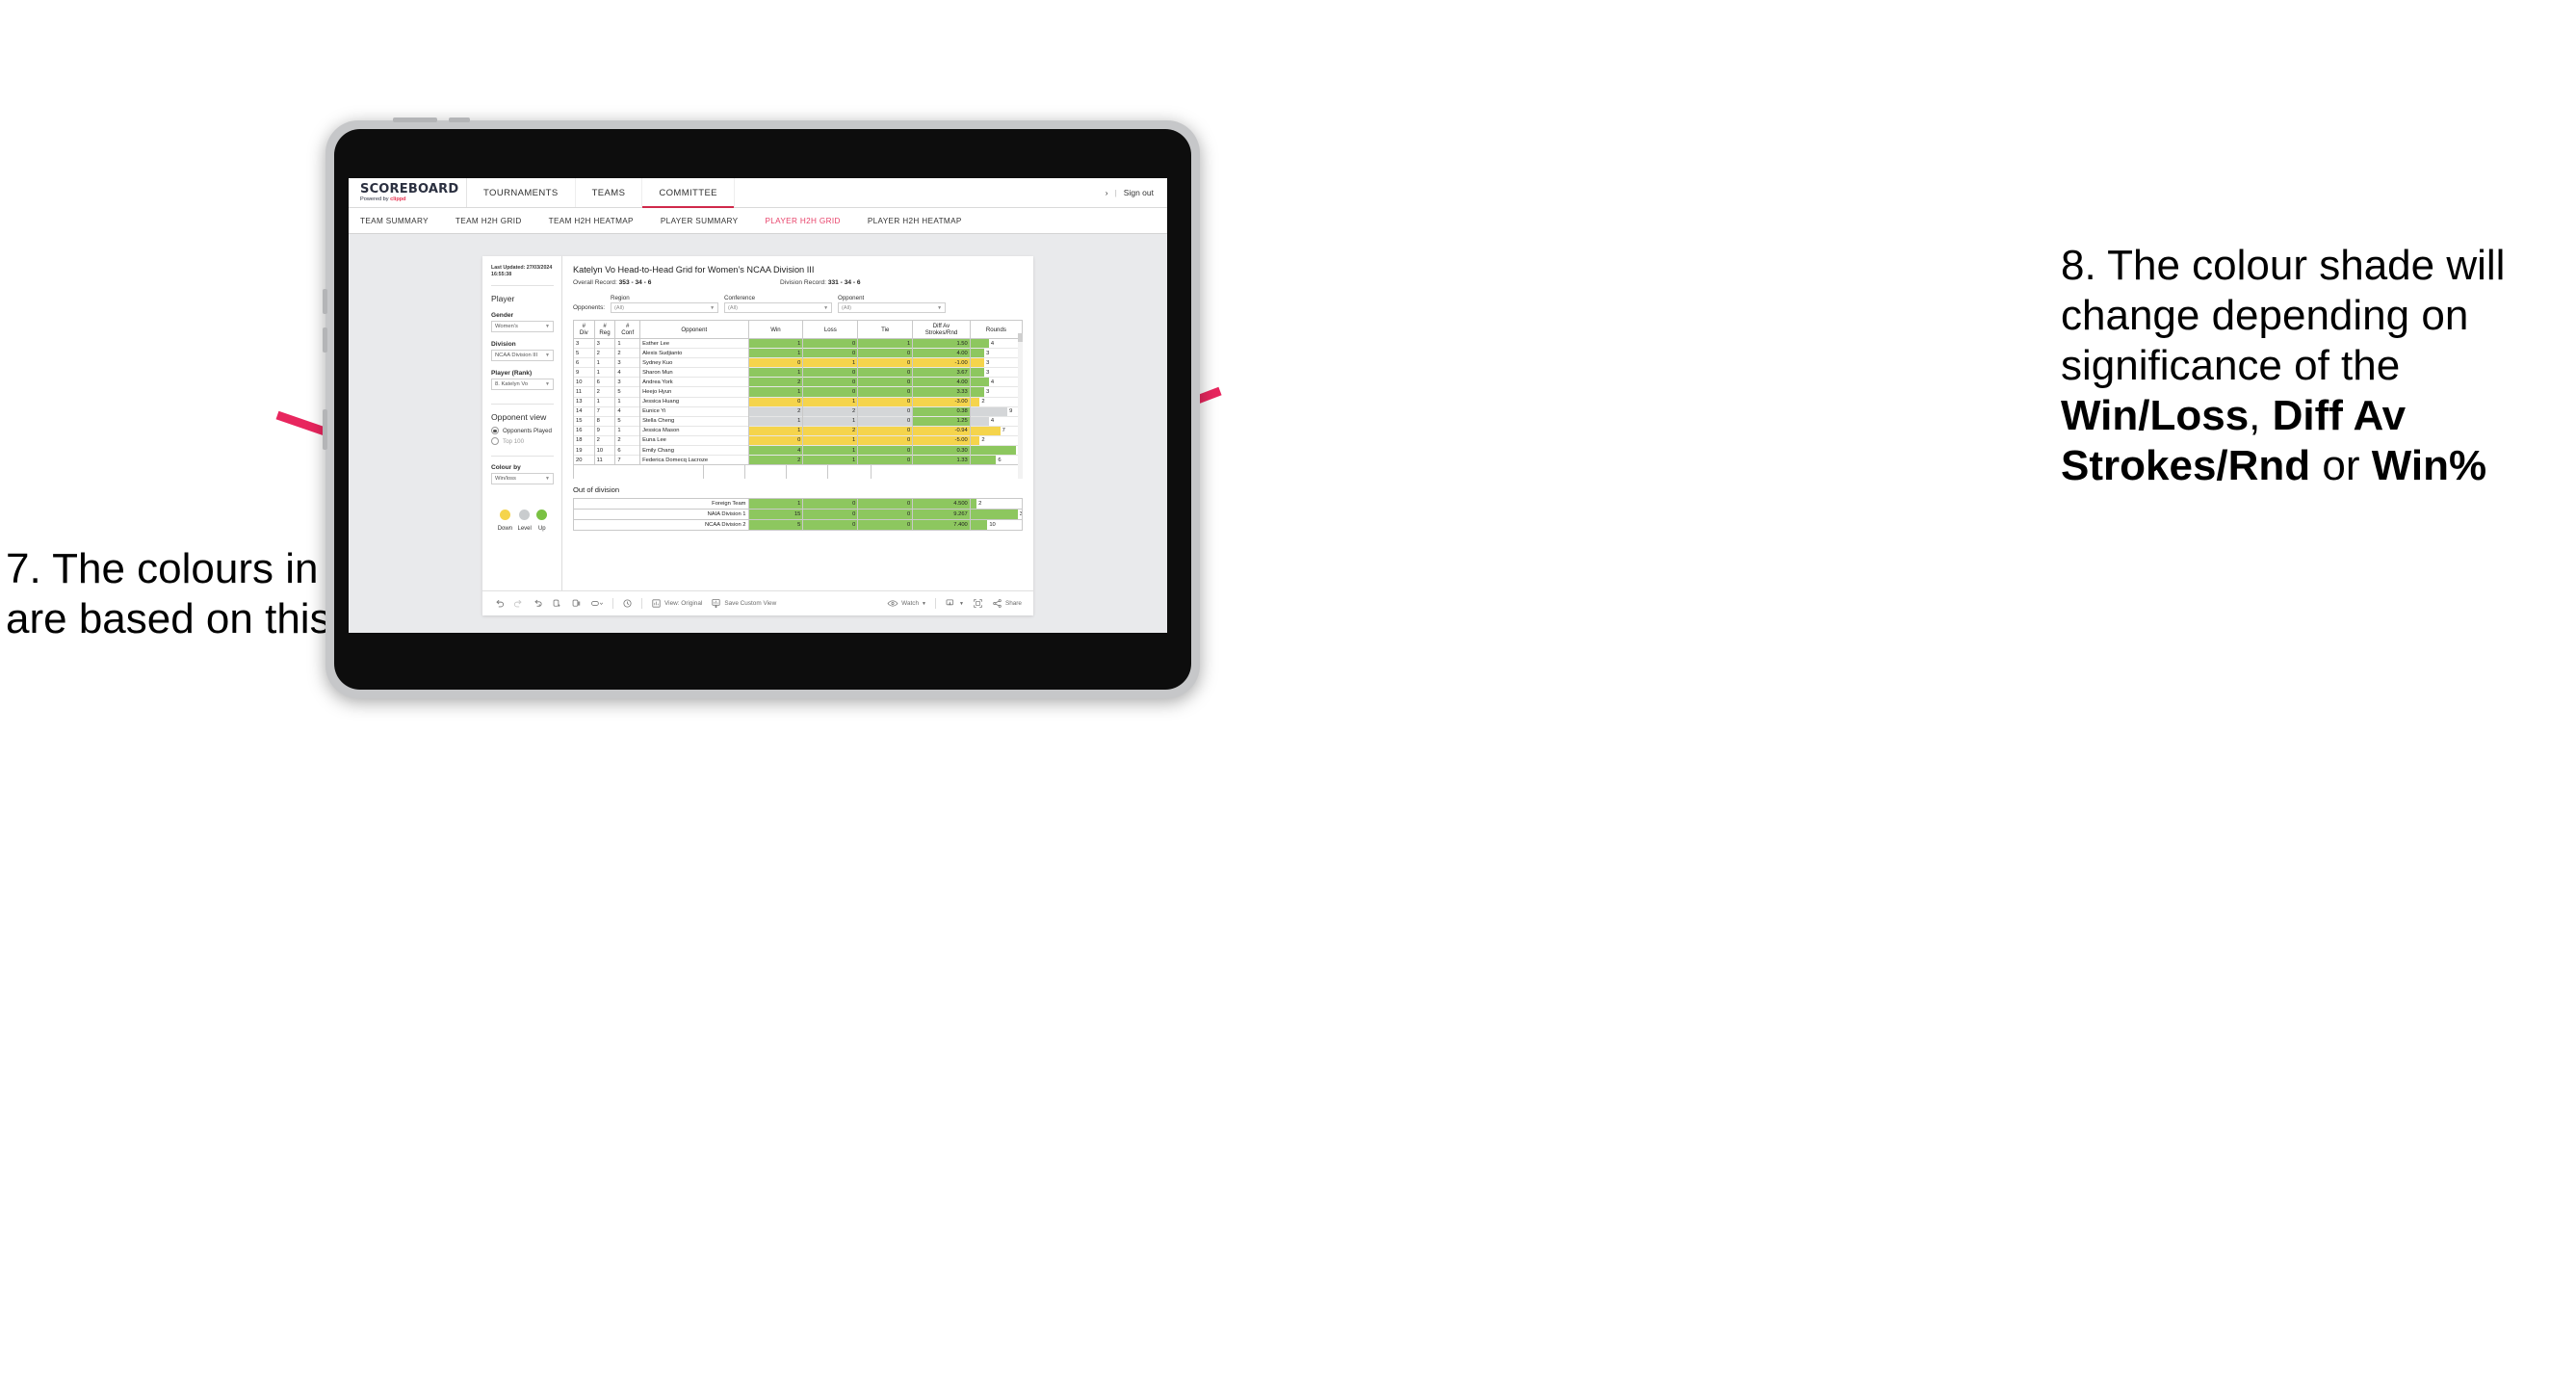 The height and width of the screenshot is (1386, 2576). I want to click on table-row: 11 2 5 Heejo Hyun 1 0 0 3.33 3, so click(798, 392).